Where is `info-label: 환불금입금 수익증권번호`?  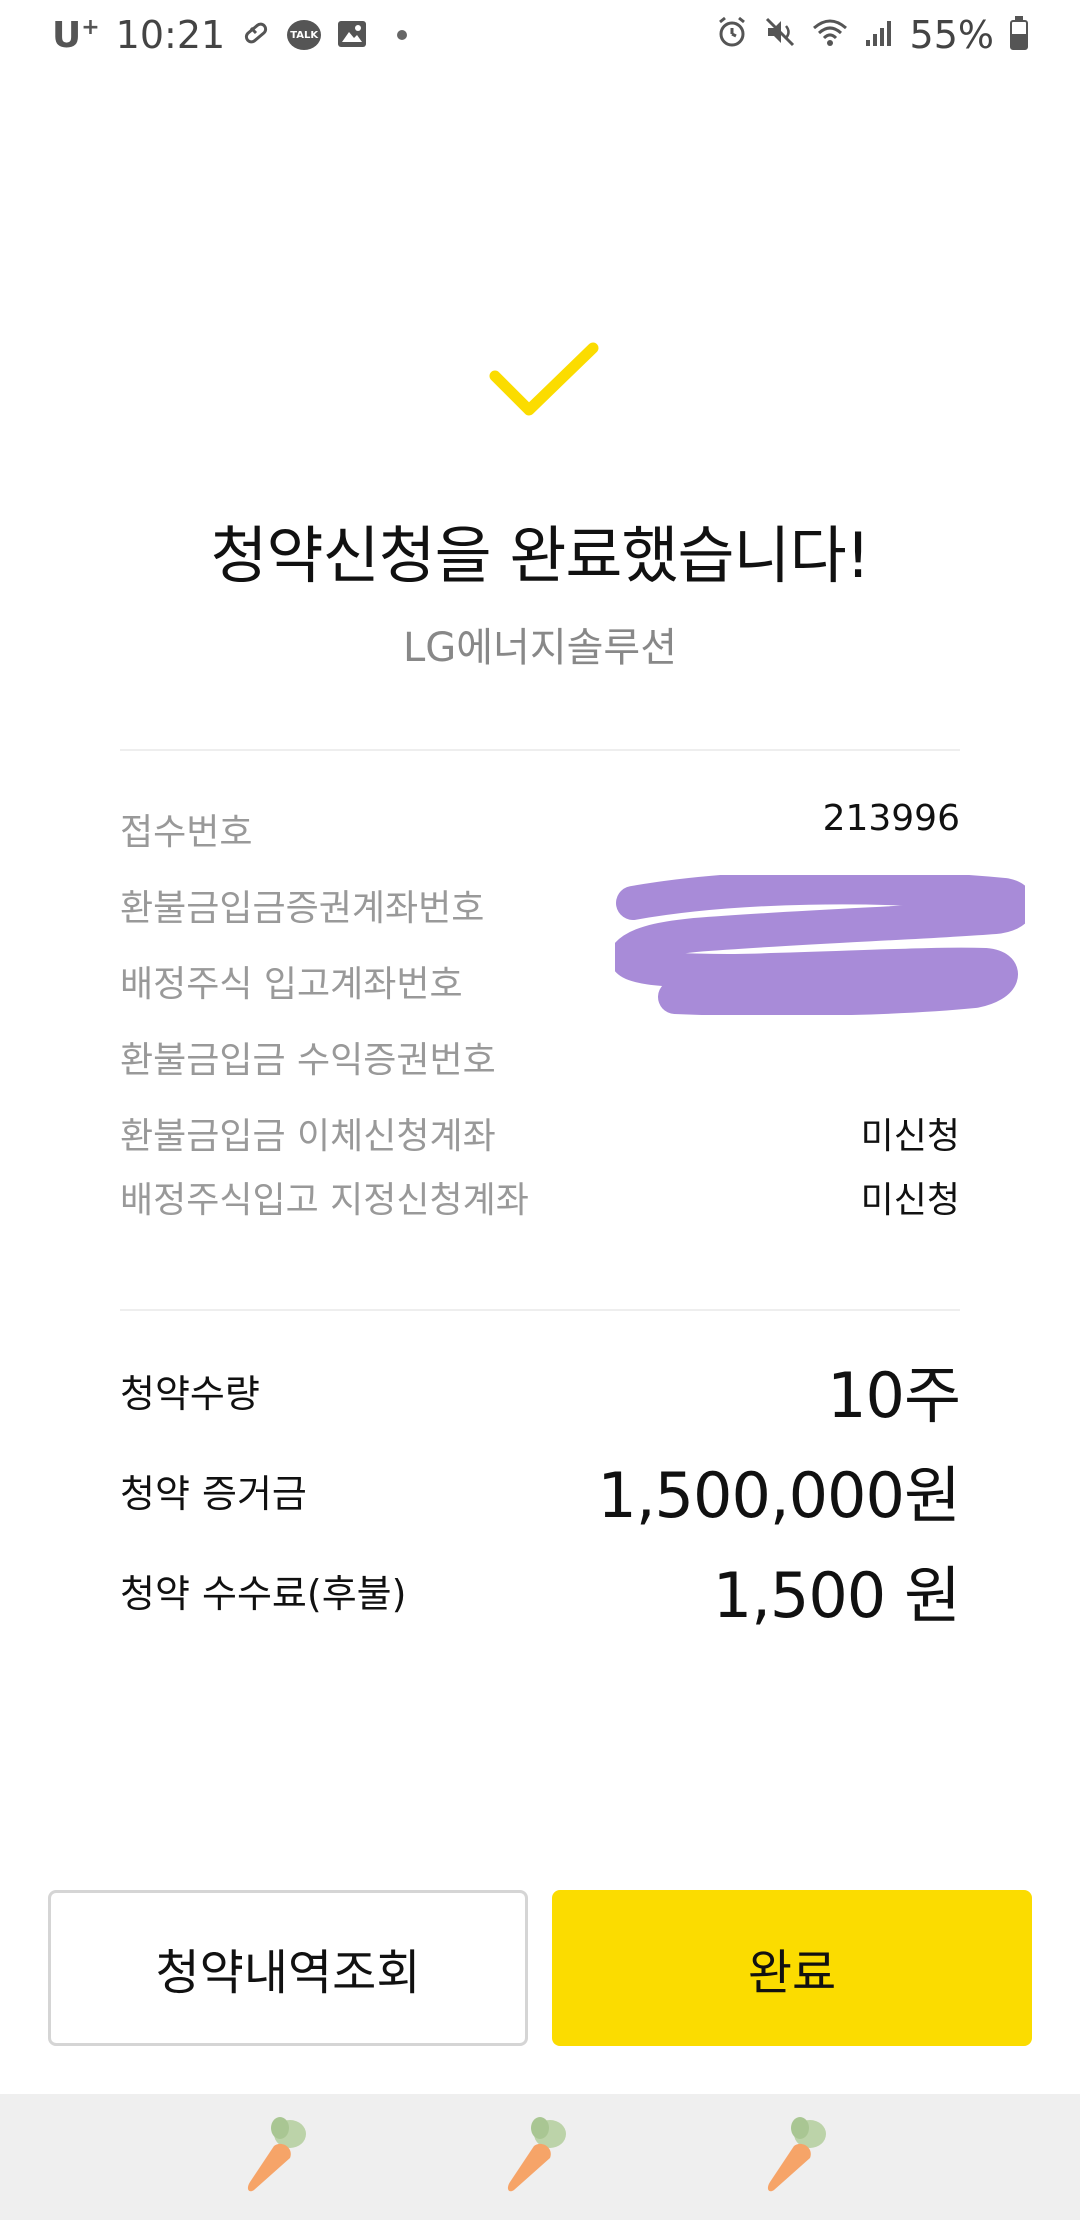
info-label: 환불금입금 수익증권번호 is located at coordinates (308, 1060).